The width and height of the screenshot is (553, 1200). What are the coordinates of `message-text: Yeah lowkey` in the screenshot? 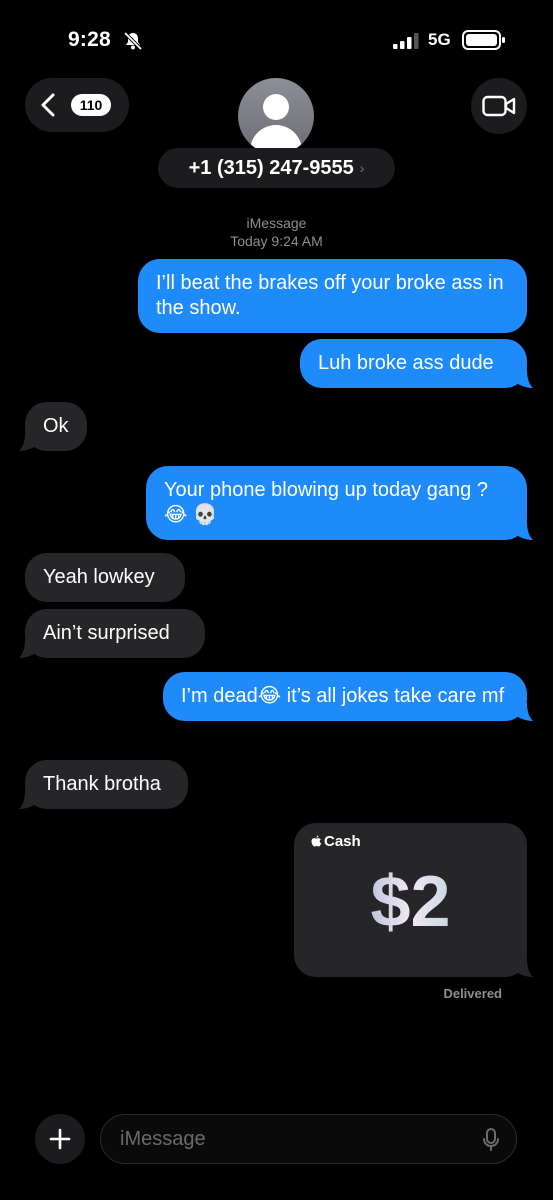 It's located at (99, 577).